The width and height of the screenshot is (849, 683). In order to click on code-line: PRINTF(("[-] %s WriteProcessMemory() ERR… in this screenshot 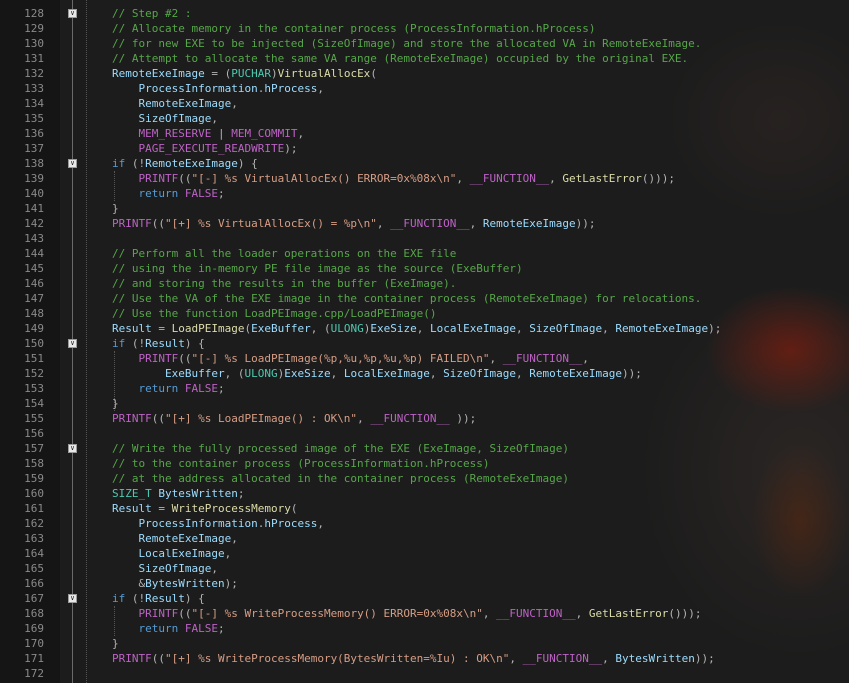, I will do `click(407, 613)`.